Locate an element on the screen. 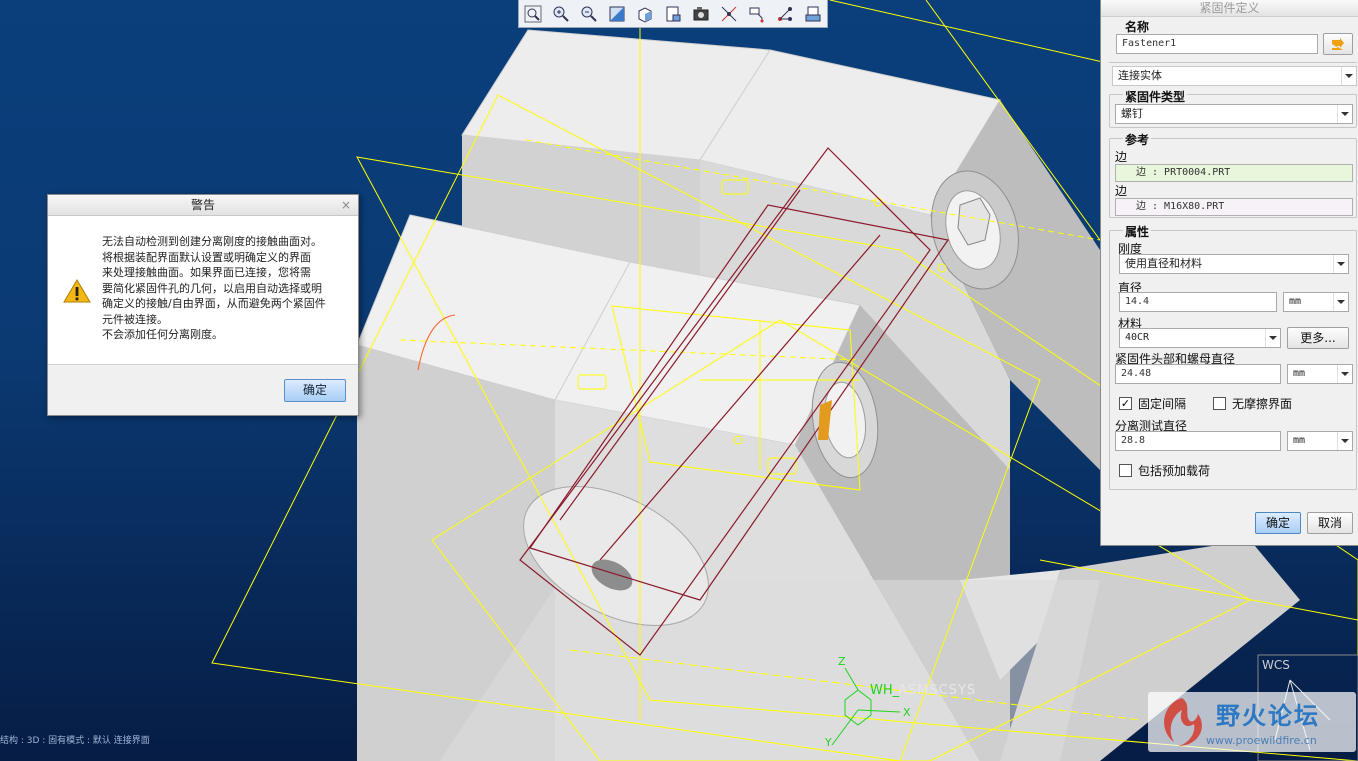 The image size is (1358, 761). reference-1-collector: 边 : PRT0004.PRT is located at coordinates (1234, 173).